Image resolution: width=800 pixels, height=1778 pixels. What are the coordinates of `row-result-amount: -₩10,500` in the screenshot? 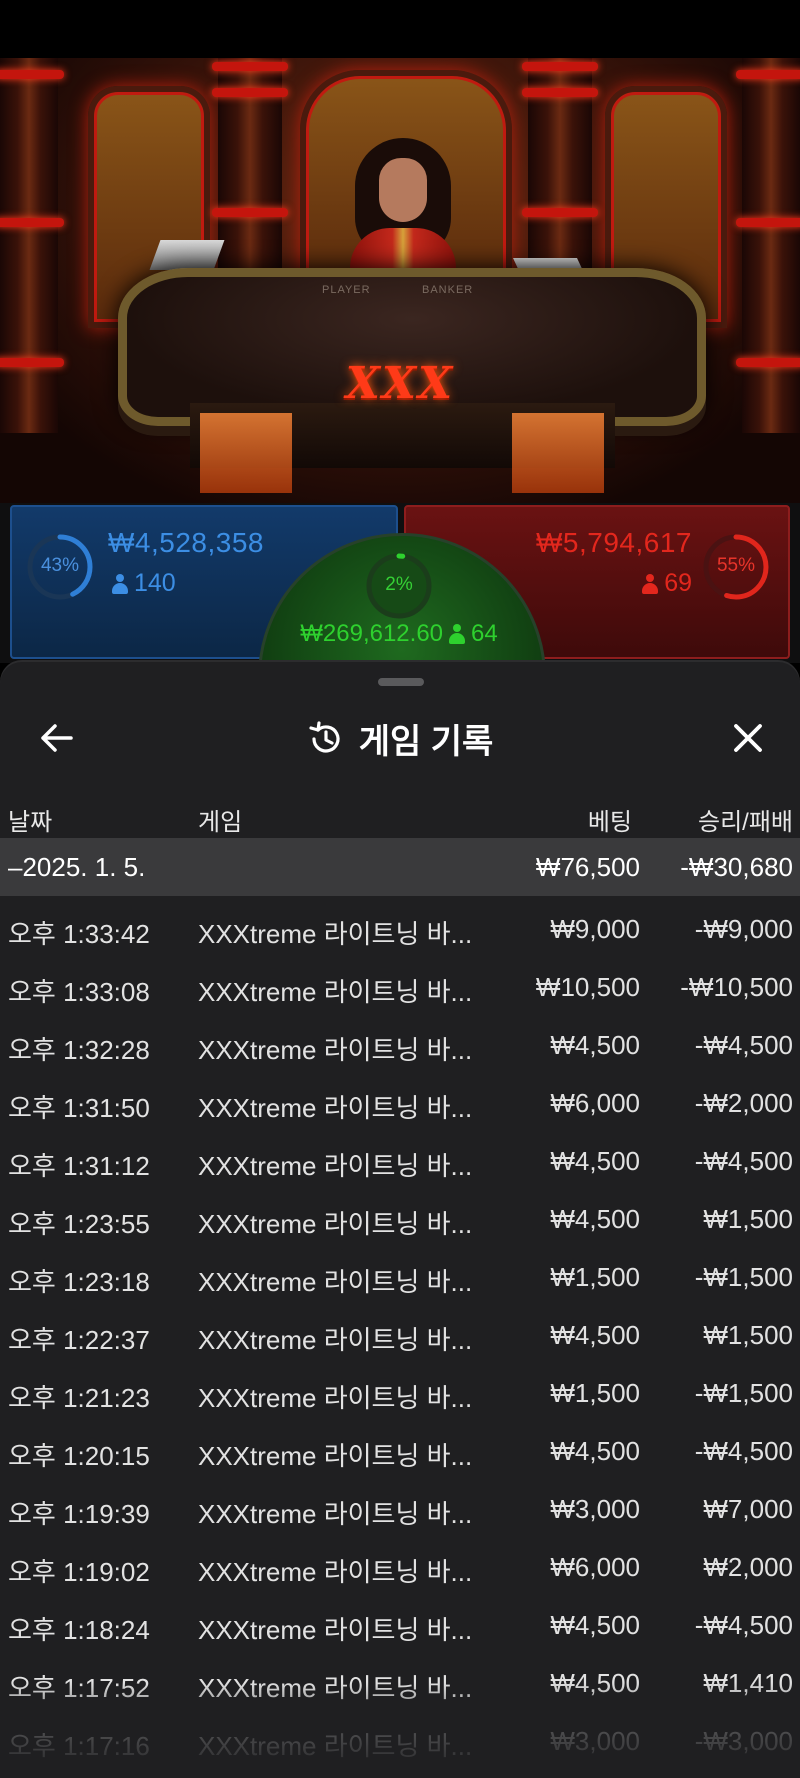 It's located at (736, 987).